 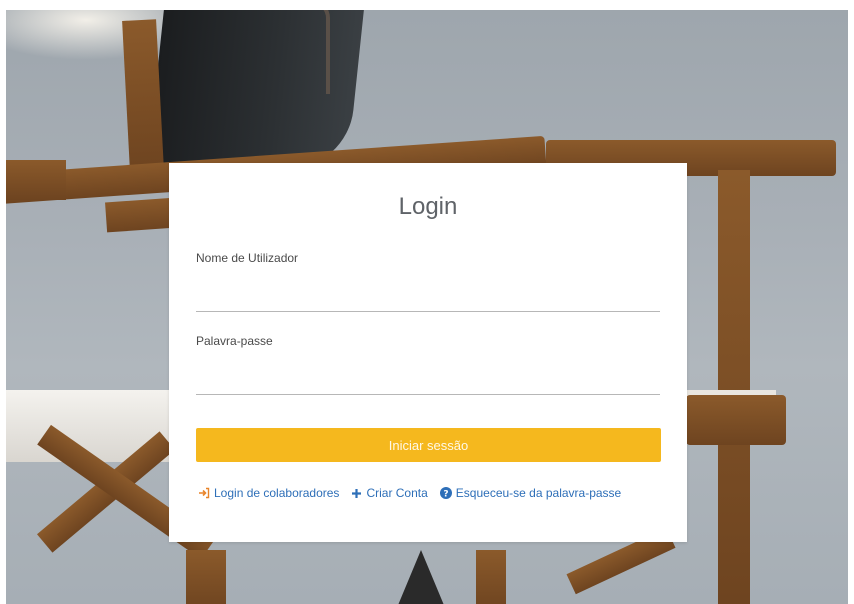 What do you see at coordinates (428, 206) in the screenshot?
I see `login-title: Login` at bounding box center [428, 206].